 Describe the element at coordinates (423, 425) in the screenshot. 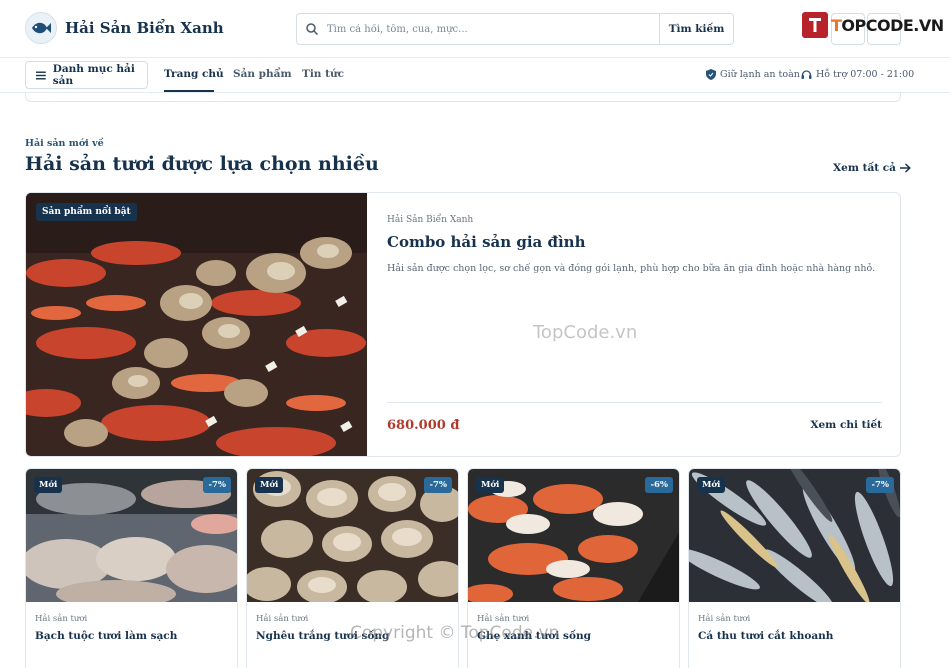

I see `featured-price: 680.000 đ` at that location.